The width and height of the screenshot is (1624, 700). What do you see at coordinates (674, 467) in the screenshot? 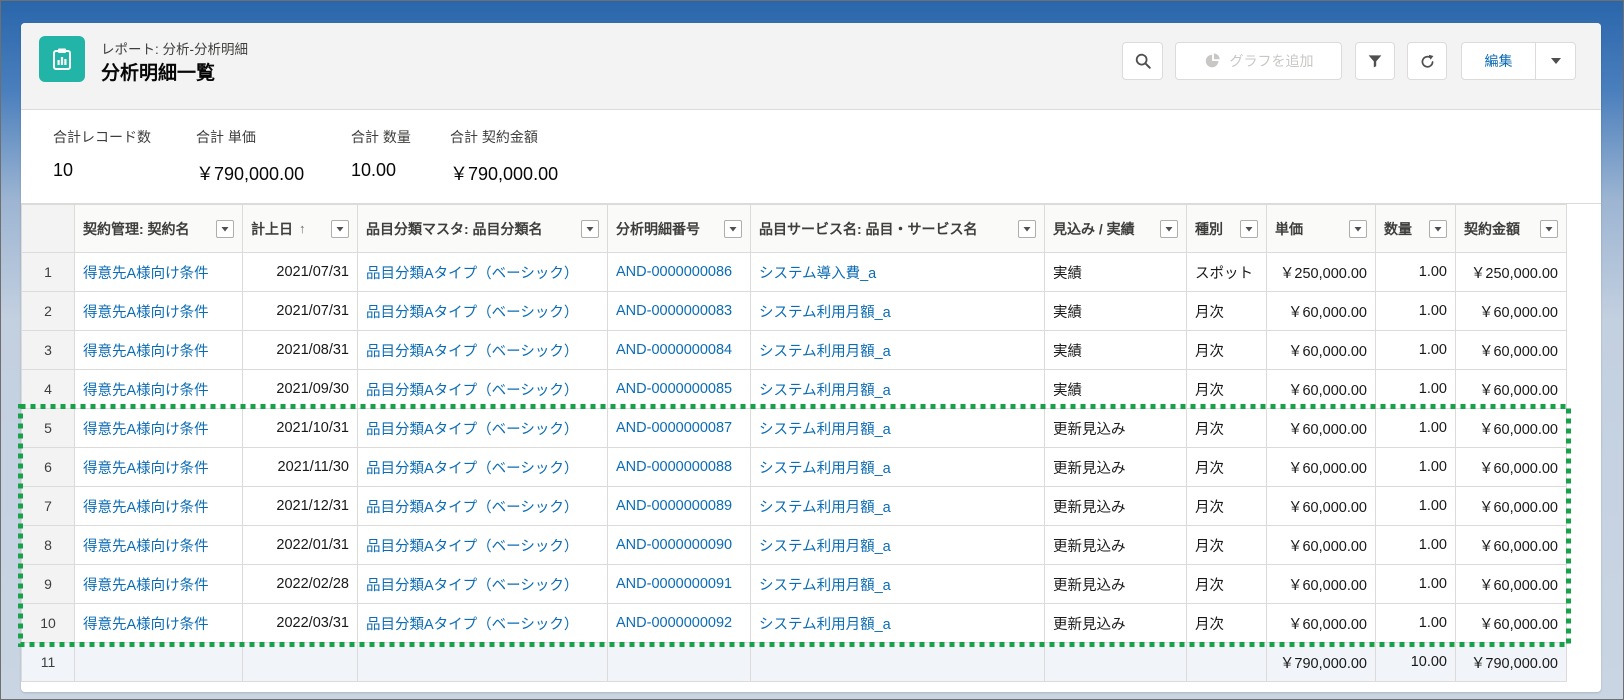
I see `analysis-detail-number-link: AND-0000000088` at bounding box center [674, 467].